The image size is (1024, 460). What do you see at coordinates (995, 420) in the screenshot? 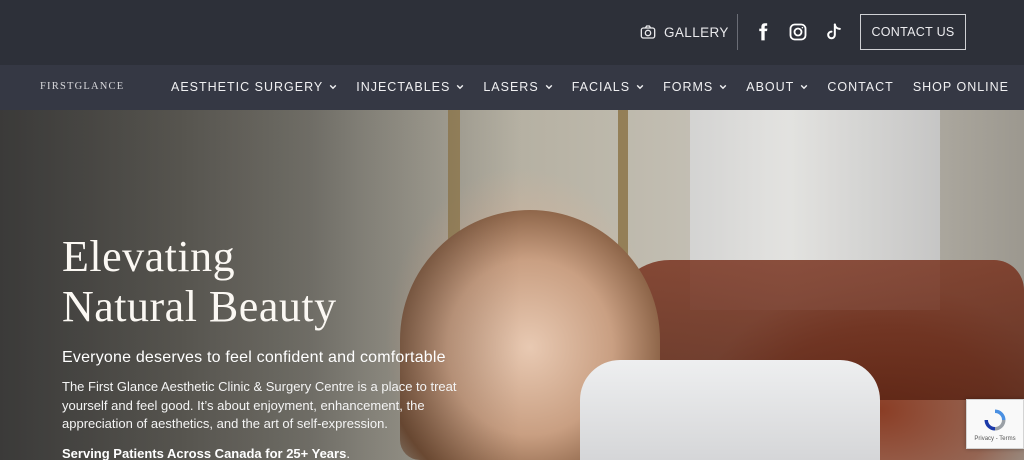
I see `recaptcha-icon` at bounding box center [995, 420].